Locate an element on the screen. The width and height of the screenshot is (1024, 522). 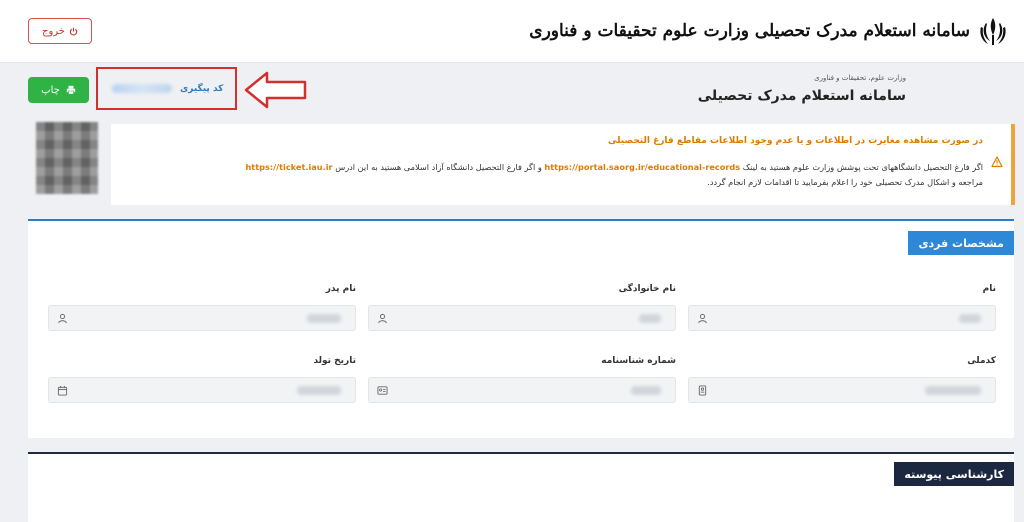
national-code-label: کدملی is located at coordinates (981, 361).